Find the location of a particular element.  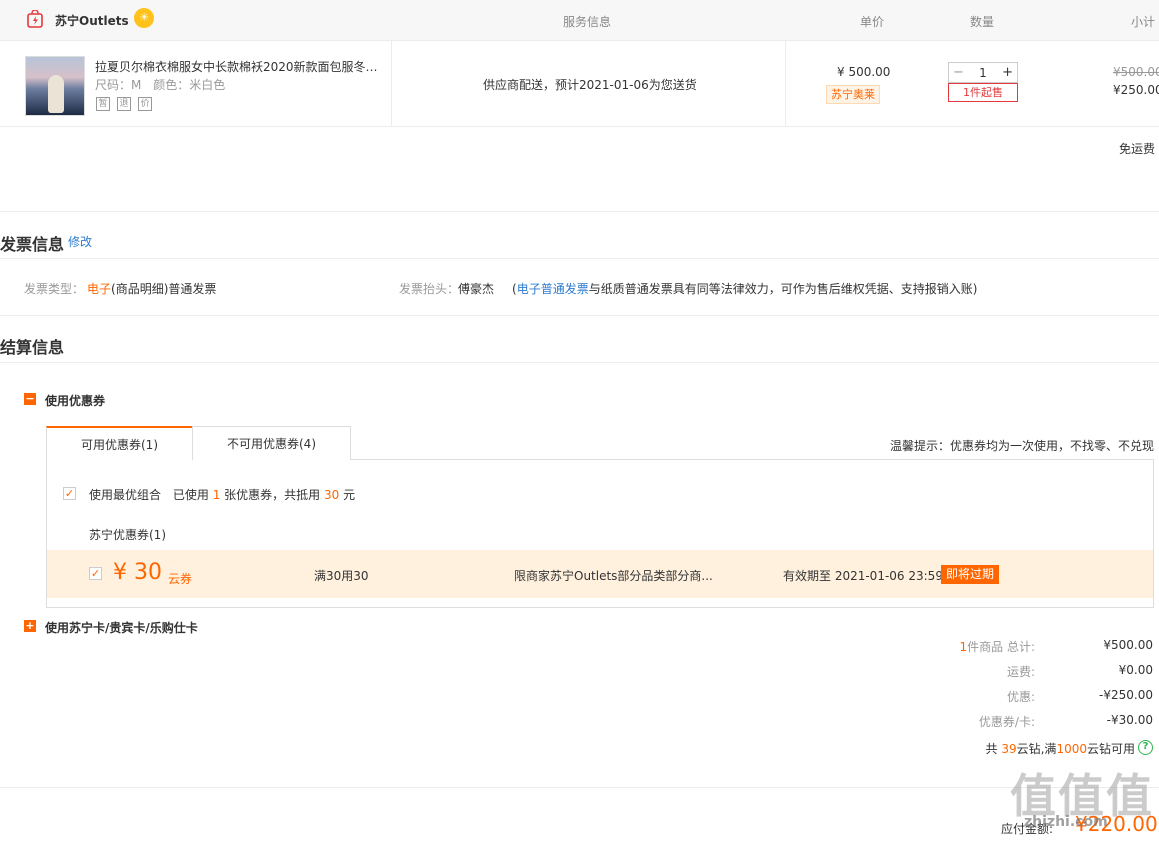

invoice-type-highlight: 电子 is located at coordinates (99, 289).